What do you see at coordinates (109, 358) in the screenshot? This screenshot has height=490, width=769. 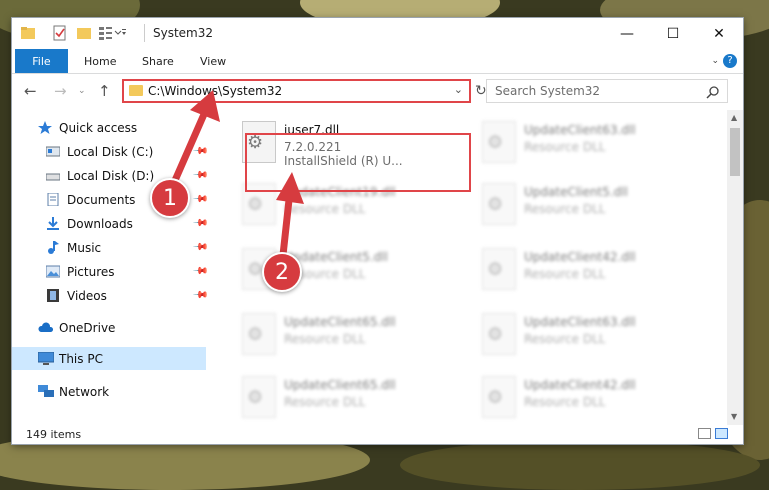 I see `sidebar-item-this-pc: This PC` at bounding box center [109, 358].